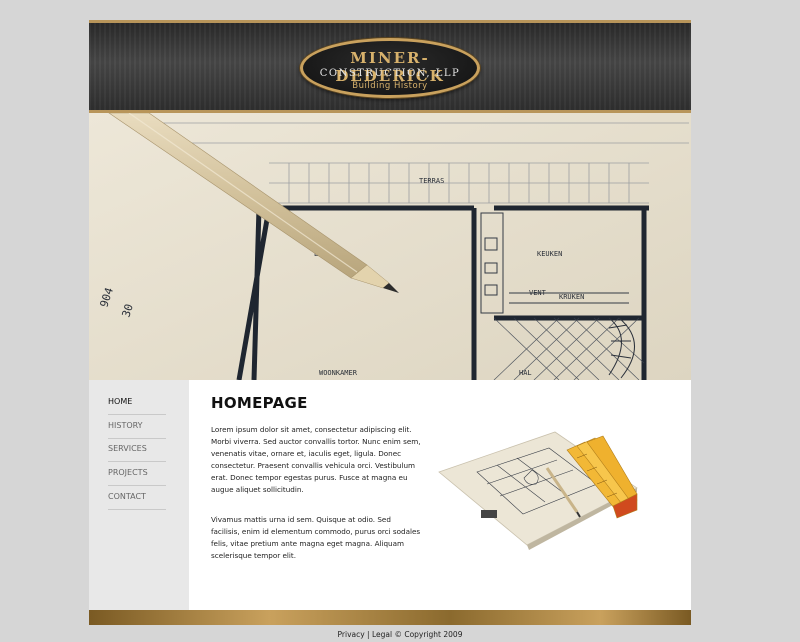 The height and width of the screenshot is (642, 800). What do you see at coordinates (390, 617) in the screenshot?
I see `footer-gold-bar` at bounding box center [390, 617].